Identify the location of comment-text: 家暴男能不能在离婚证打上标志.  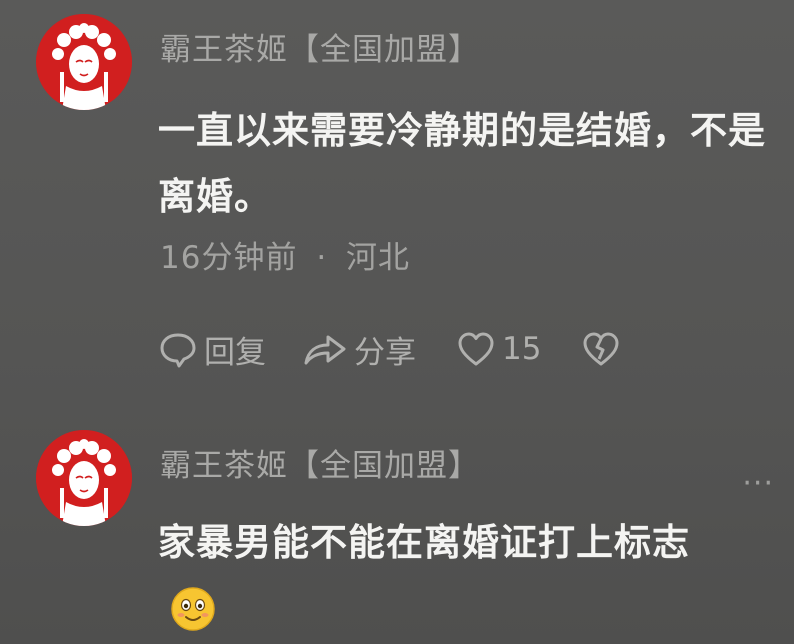
(424, 542).